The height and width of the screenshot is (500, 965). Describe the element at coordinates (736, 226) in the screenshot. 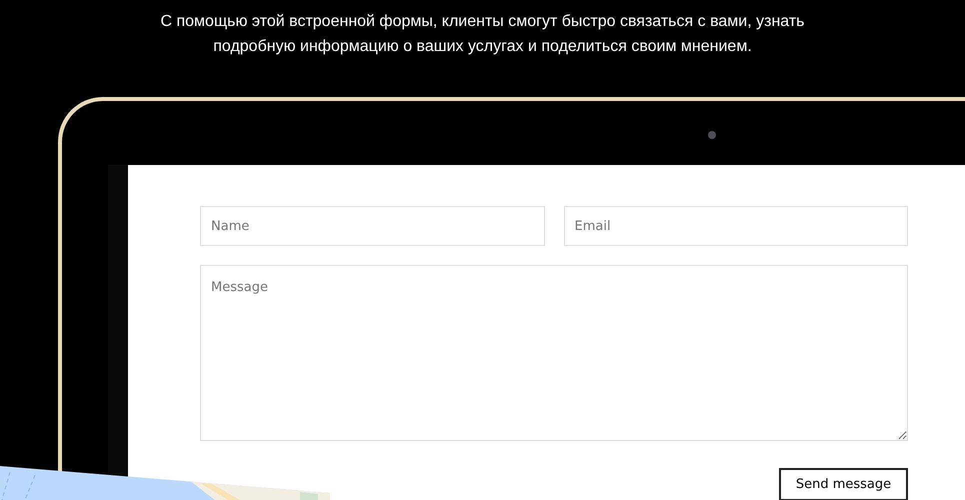

I see `input-field: Email` at that location.